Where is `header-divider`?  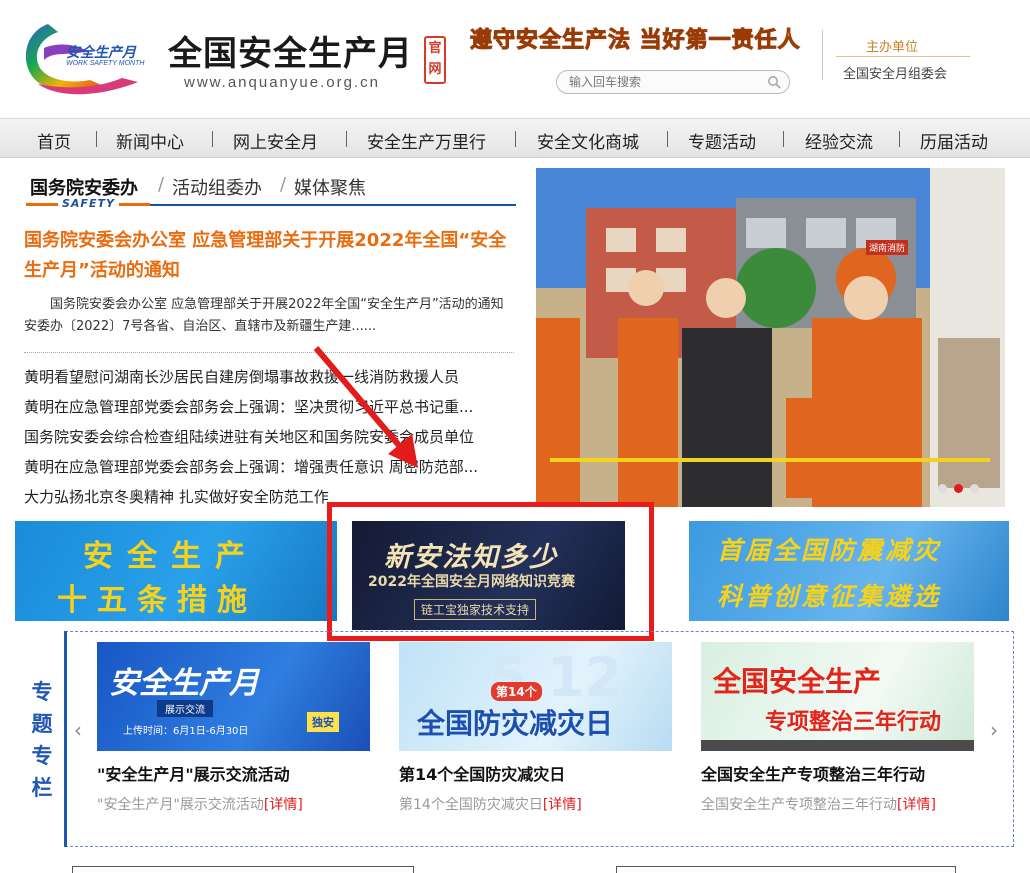
header-divider is located at coordinates (822, 55).